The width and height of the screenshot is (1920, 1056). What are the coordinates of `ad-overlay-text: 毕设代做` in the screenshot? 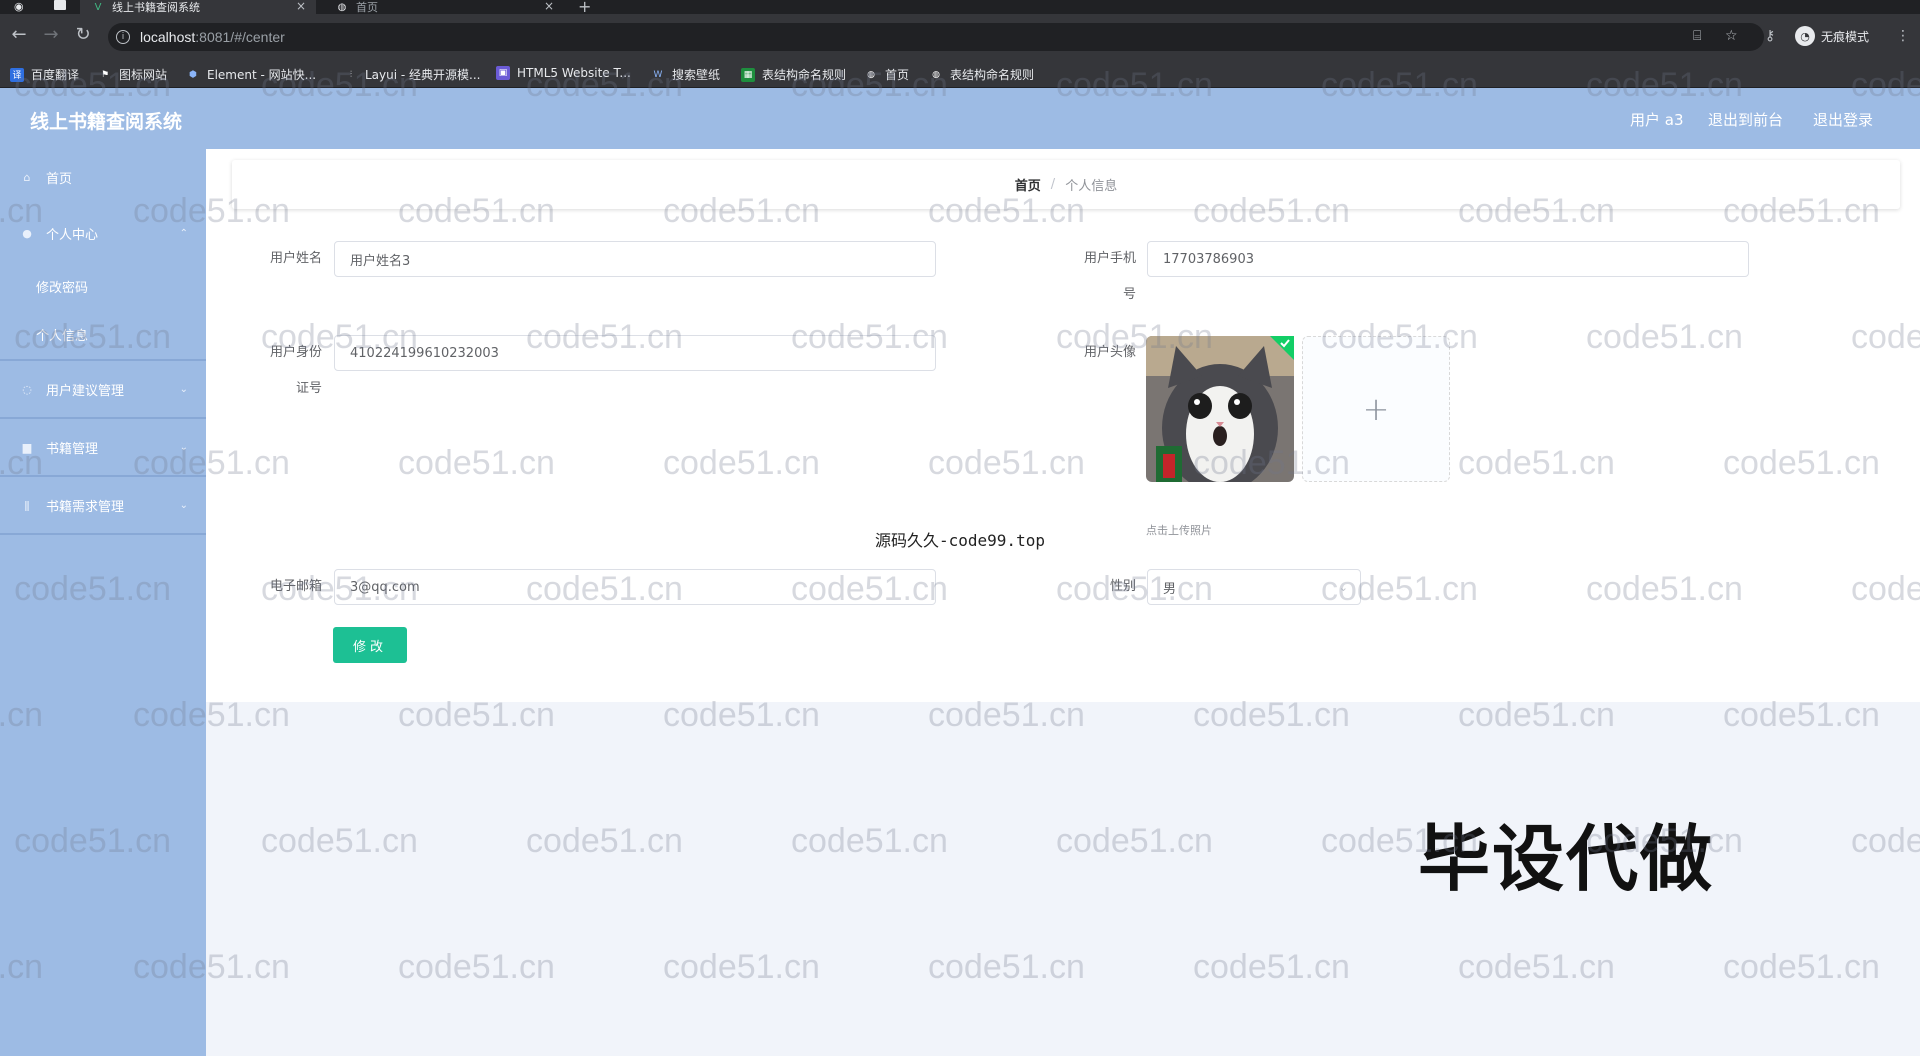 It's located at (1566, 859).